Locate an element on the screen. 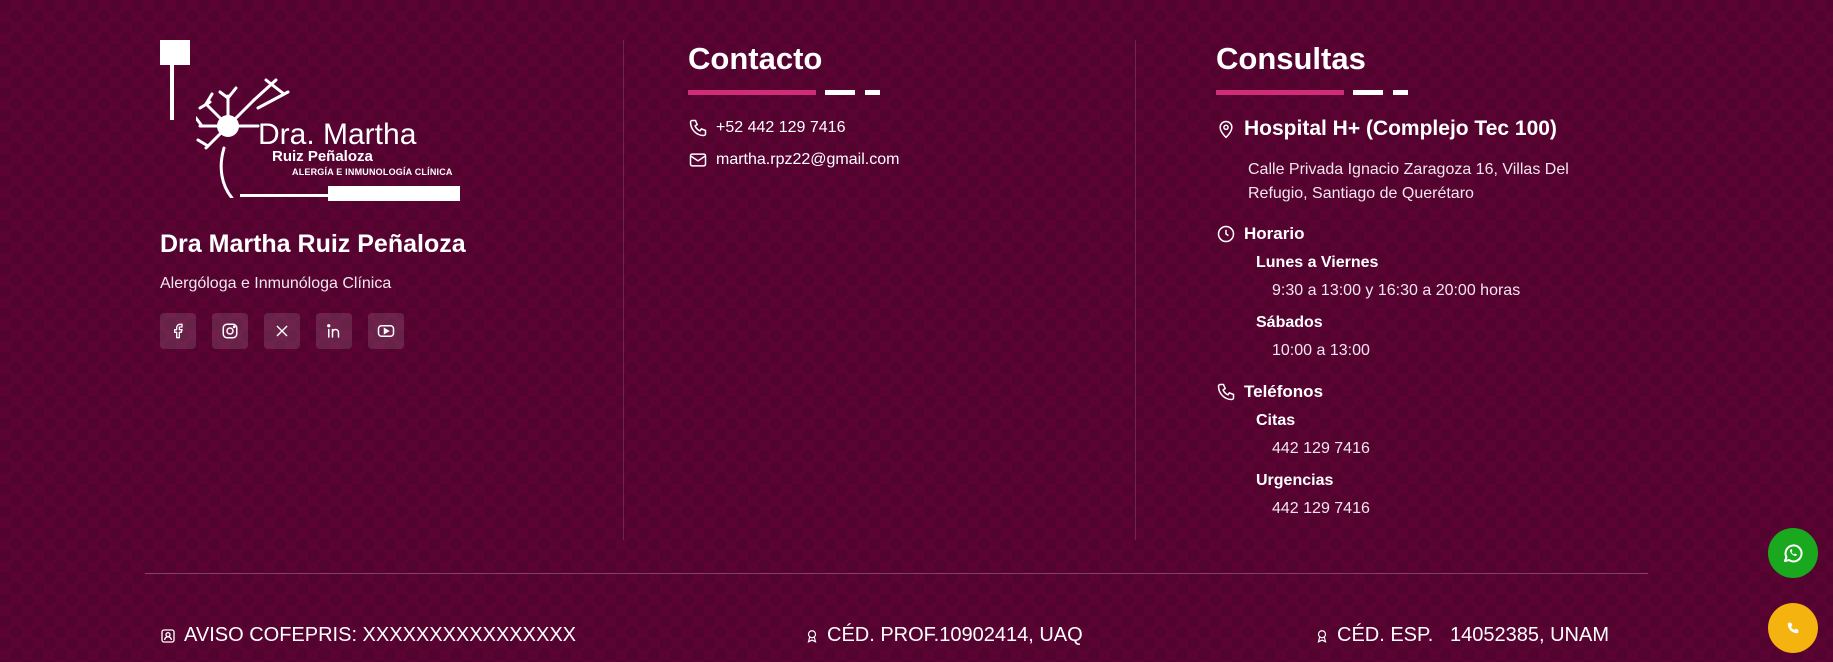 The height and width of the screenshot is (662, 1833). x-twitter-button is located at coordinates (282, 331).